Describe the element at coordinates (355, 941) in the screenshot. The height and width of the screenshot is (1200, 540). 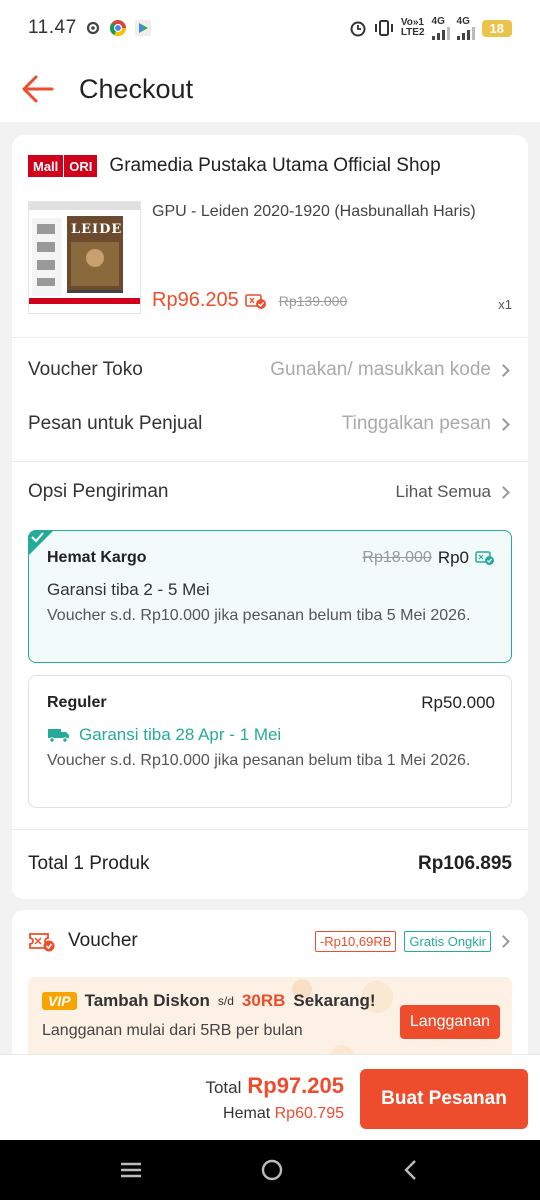
I see `discount-tag: -Rp10,69RB` at that location.